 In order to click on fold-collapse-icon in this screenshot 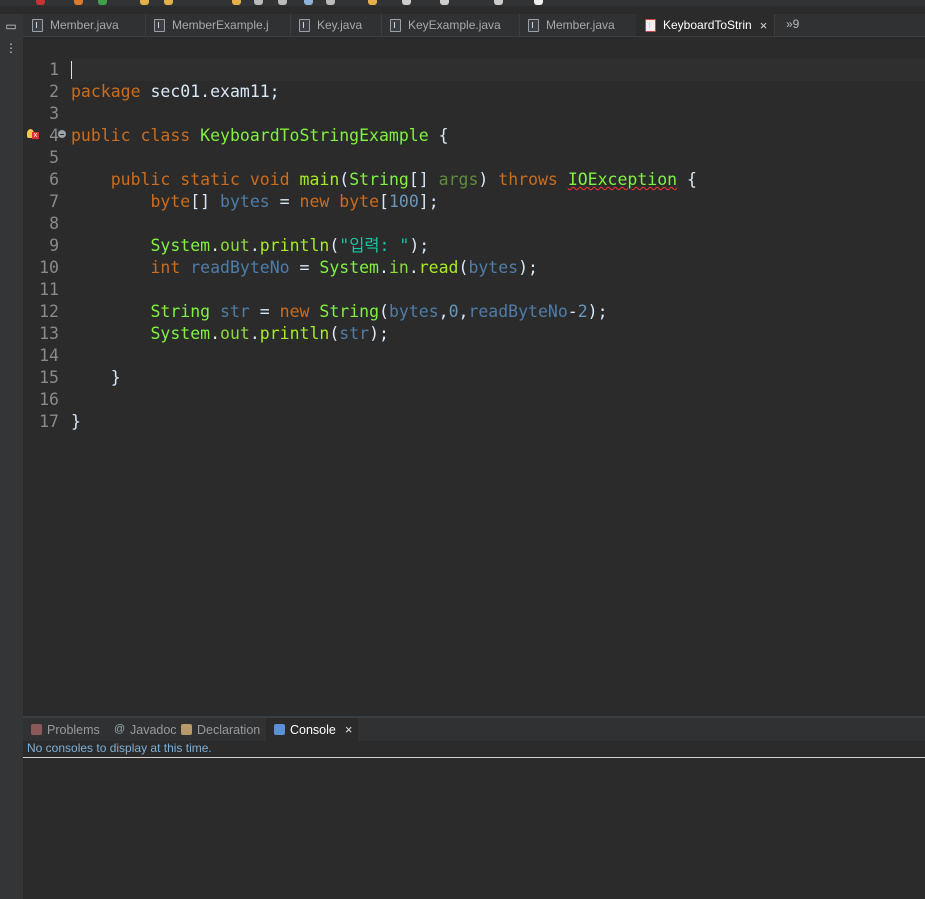, I will do `click(62, 134)`.